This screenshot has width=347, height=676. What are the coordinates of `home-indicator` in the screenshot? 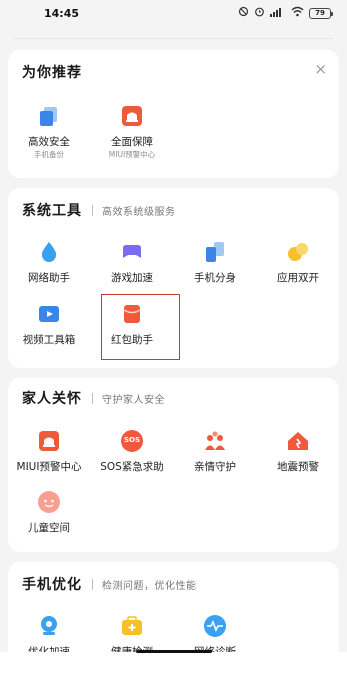 It's located at (174, 651).